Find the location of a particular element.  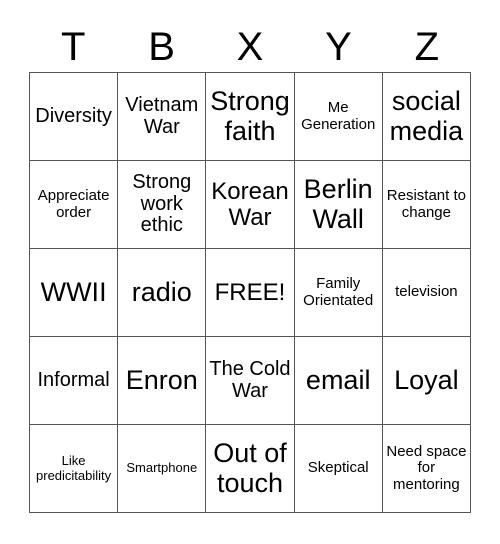

bingo-cell-label: Family Orientated is located at coordinates (338, 292).